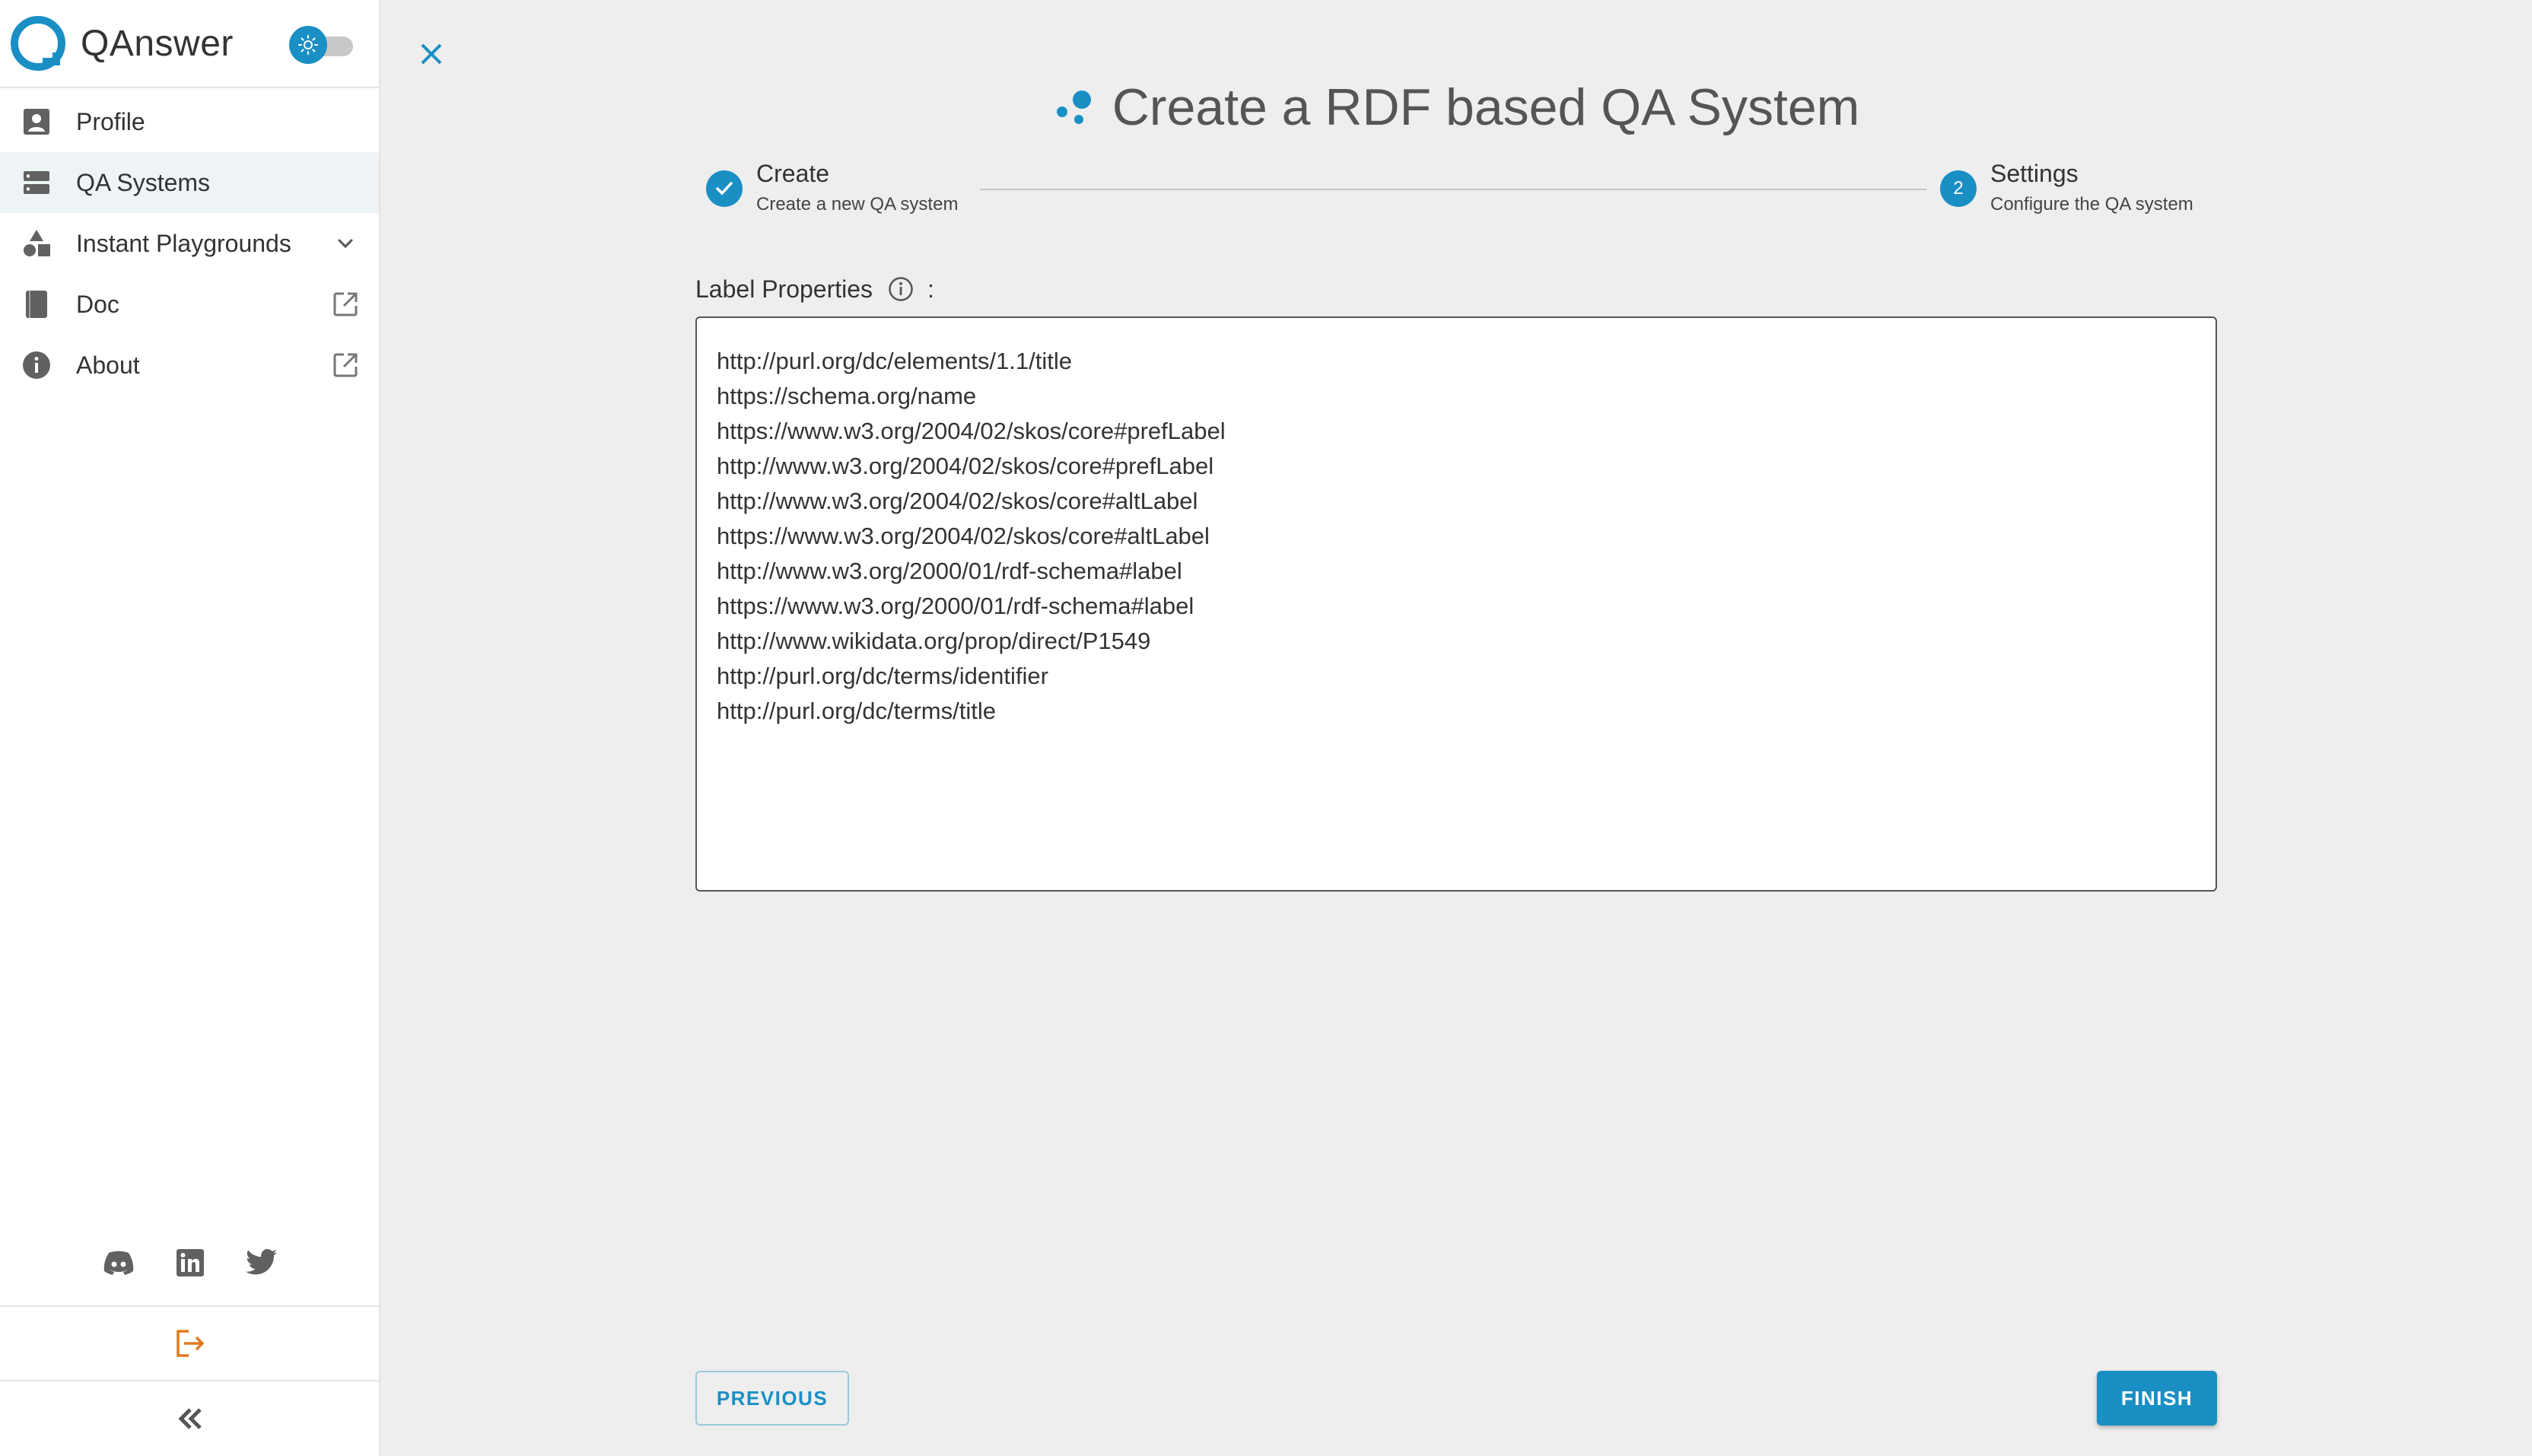 This screenshot has width=2532, height=1456. Describe the element at coordinates (118, 1263) in the screenshot. I see `discord-icon` at that location.